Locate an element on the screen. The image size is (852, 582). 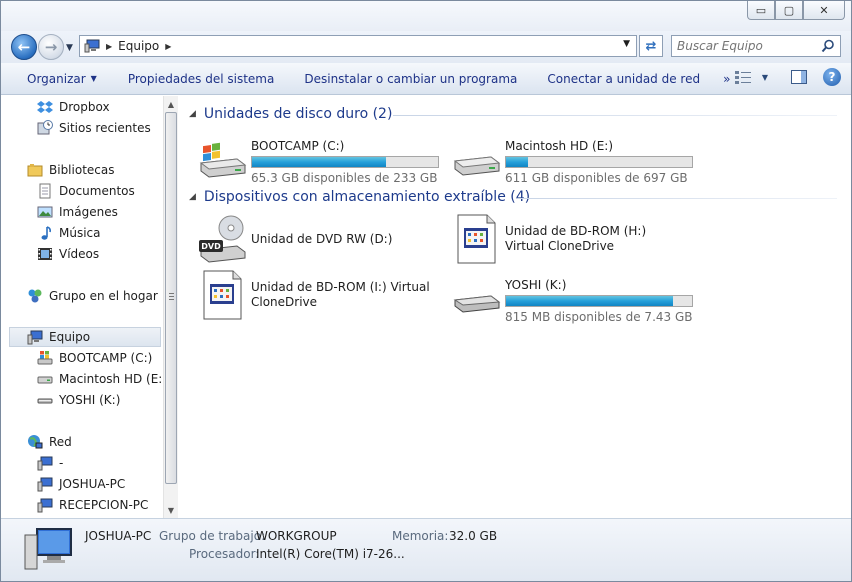
view-options-dropdown-icon: ▼ is located at coordinates (765, 77).